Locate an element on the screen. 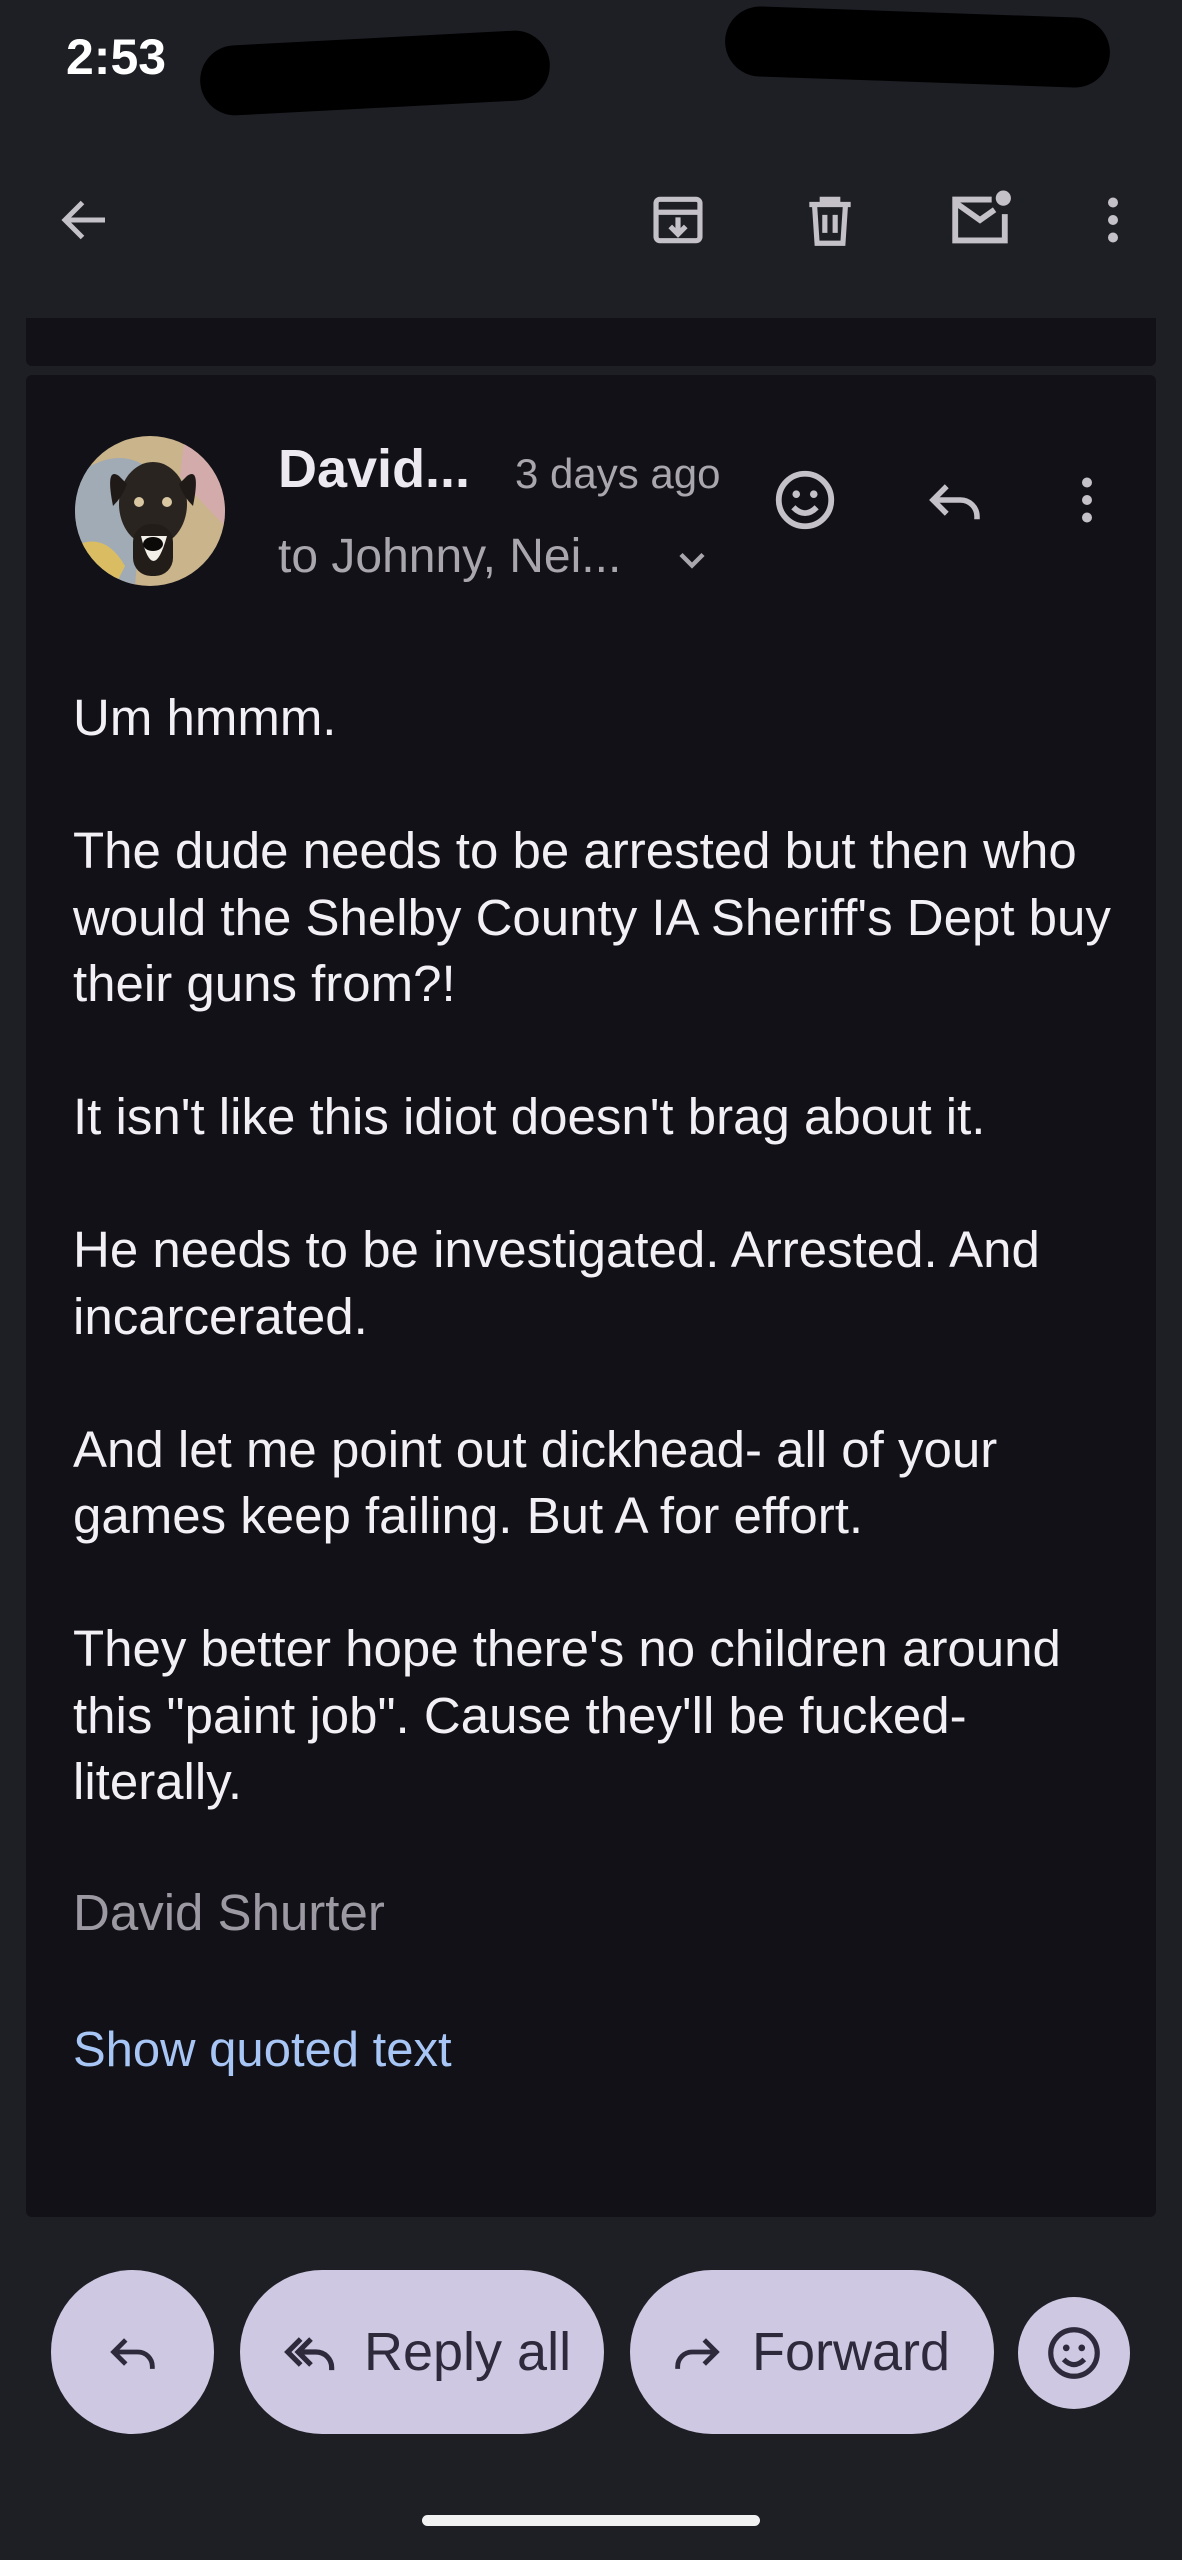 This screenshot has height=2560, width=1182. message-more-button is located at coordinates (1087, 500).